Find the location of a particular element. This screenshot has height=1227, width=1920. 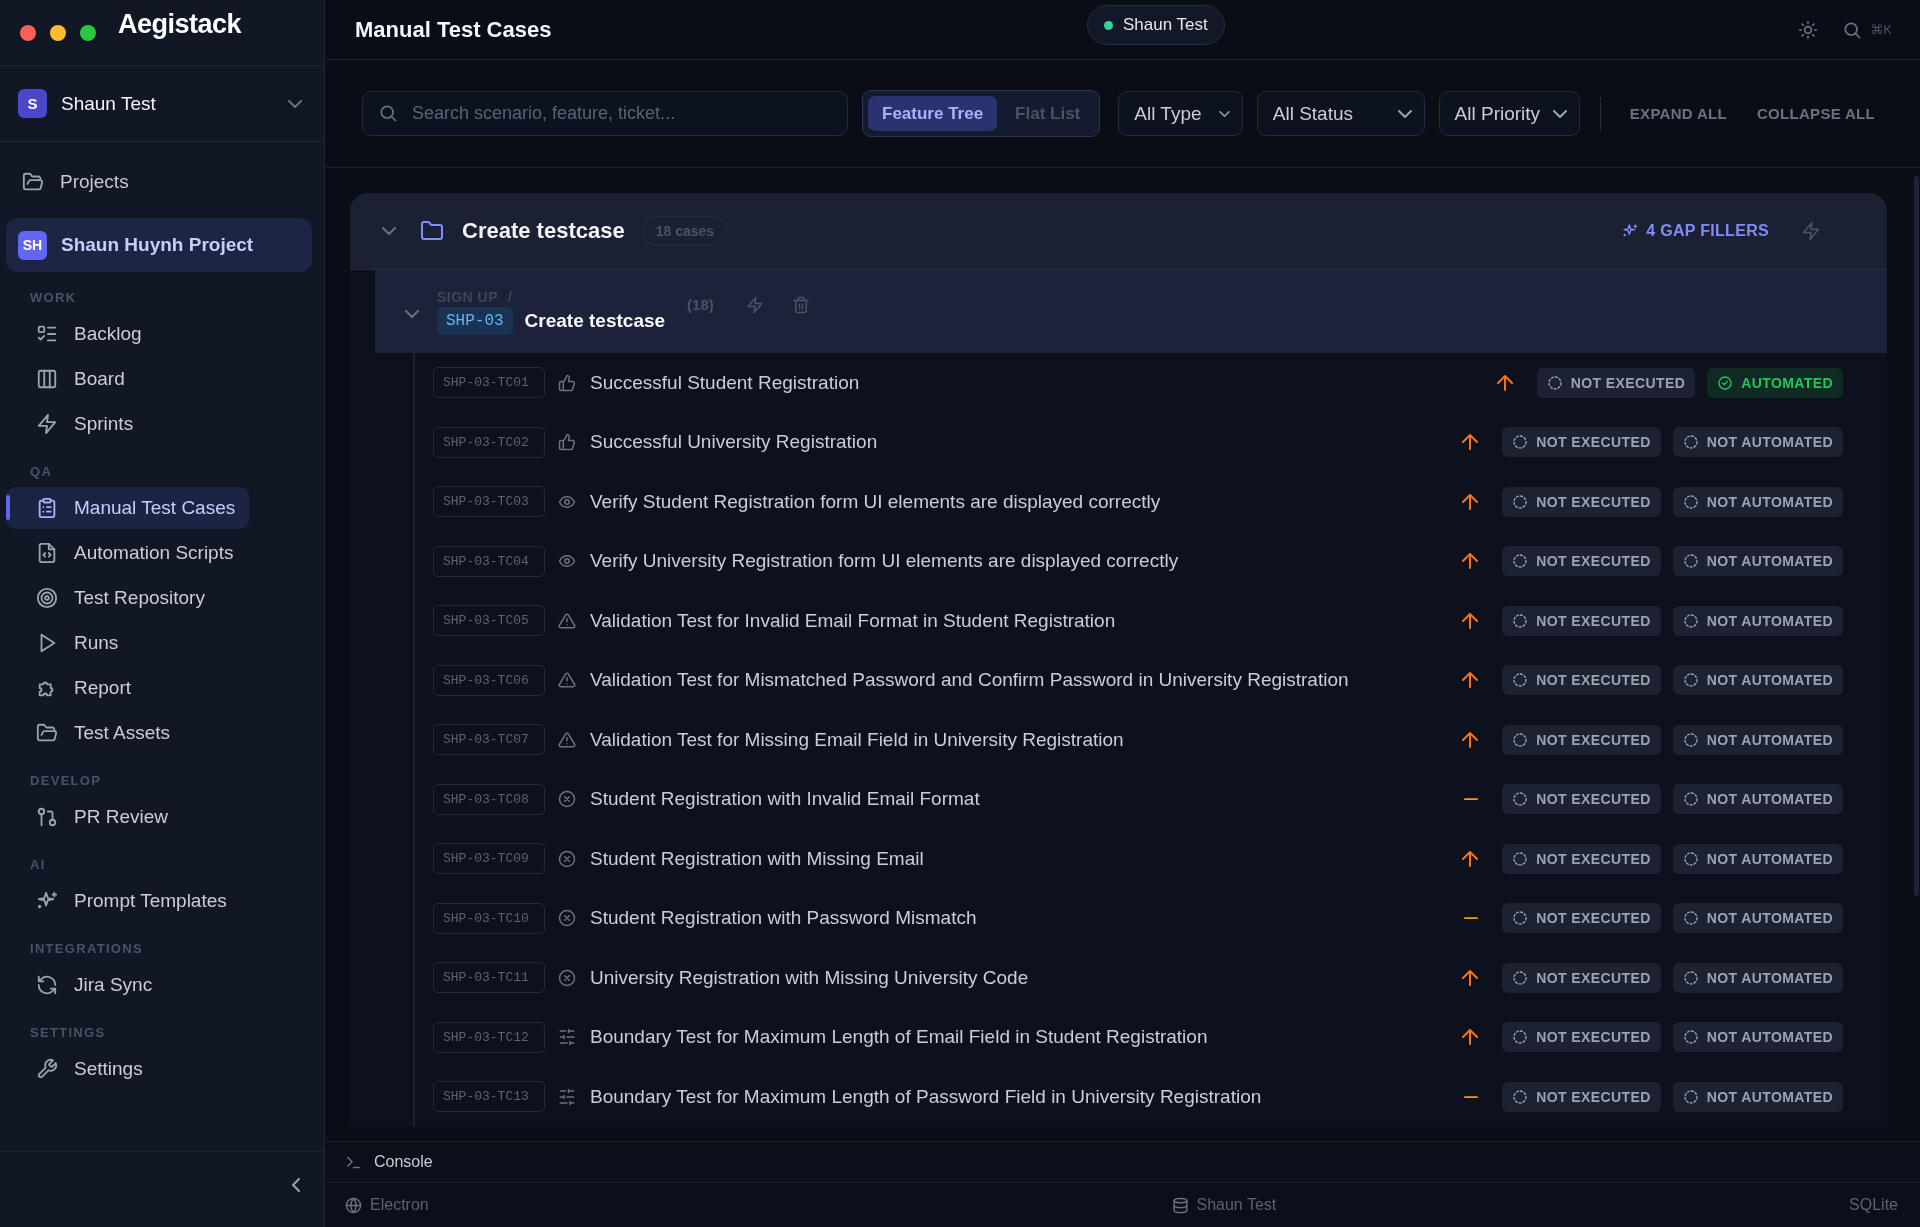

nav-item: Automation Scripts is located at coordinates (127, 552).